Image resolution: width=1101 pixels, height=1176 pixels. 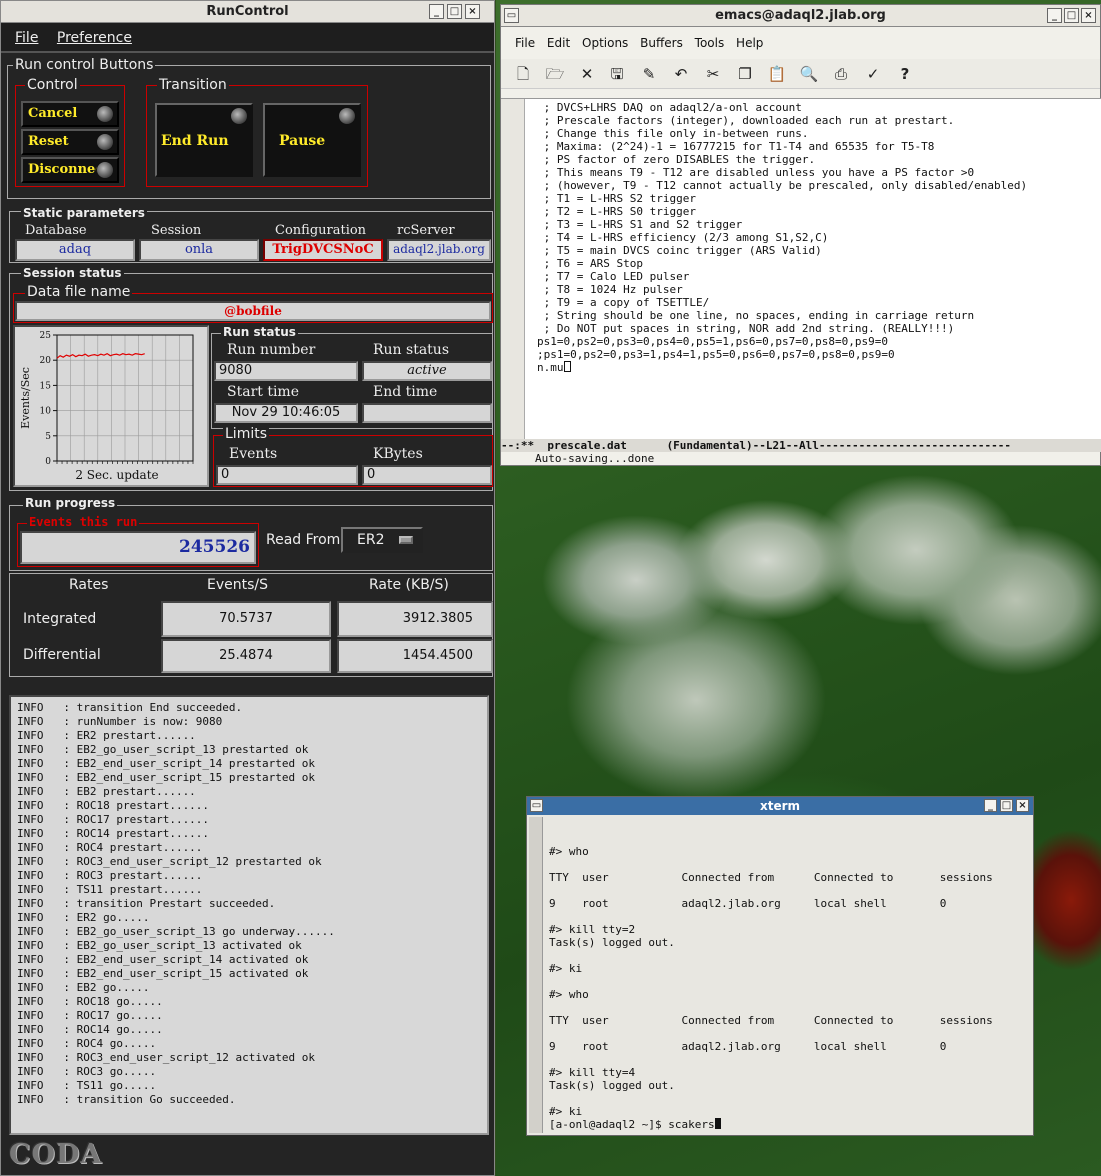 I want to click on control-label: Control, so click(x=52, y=85).